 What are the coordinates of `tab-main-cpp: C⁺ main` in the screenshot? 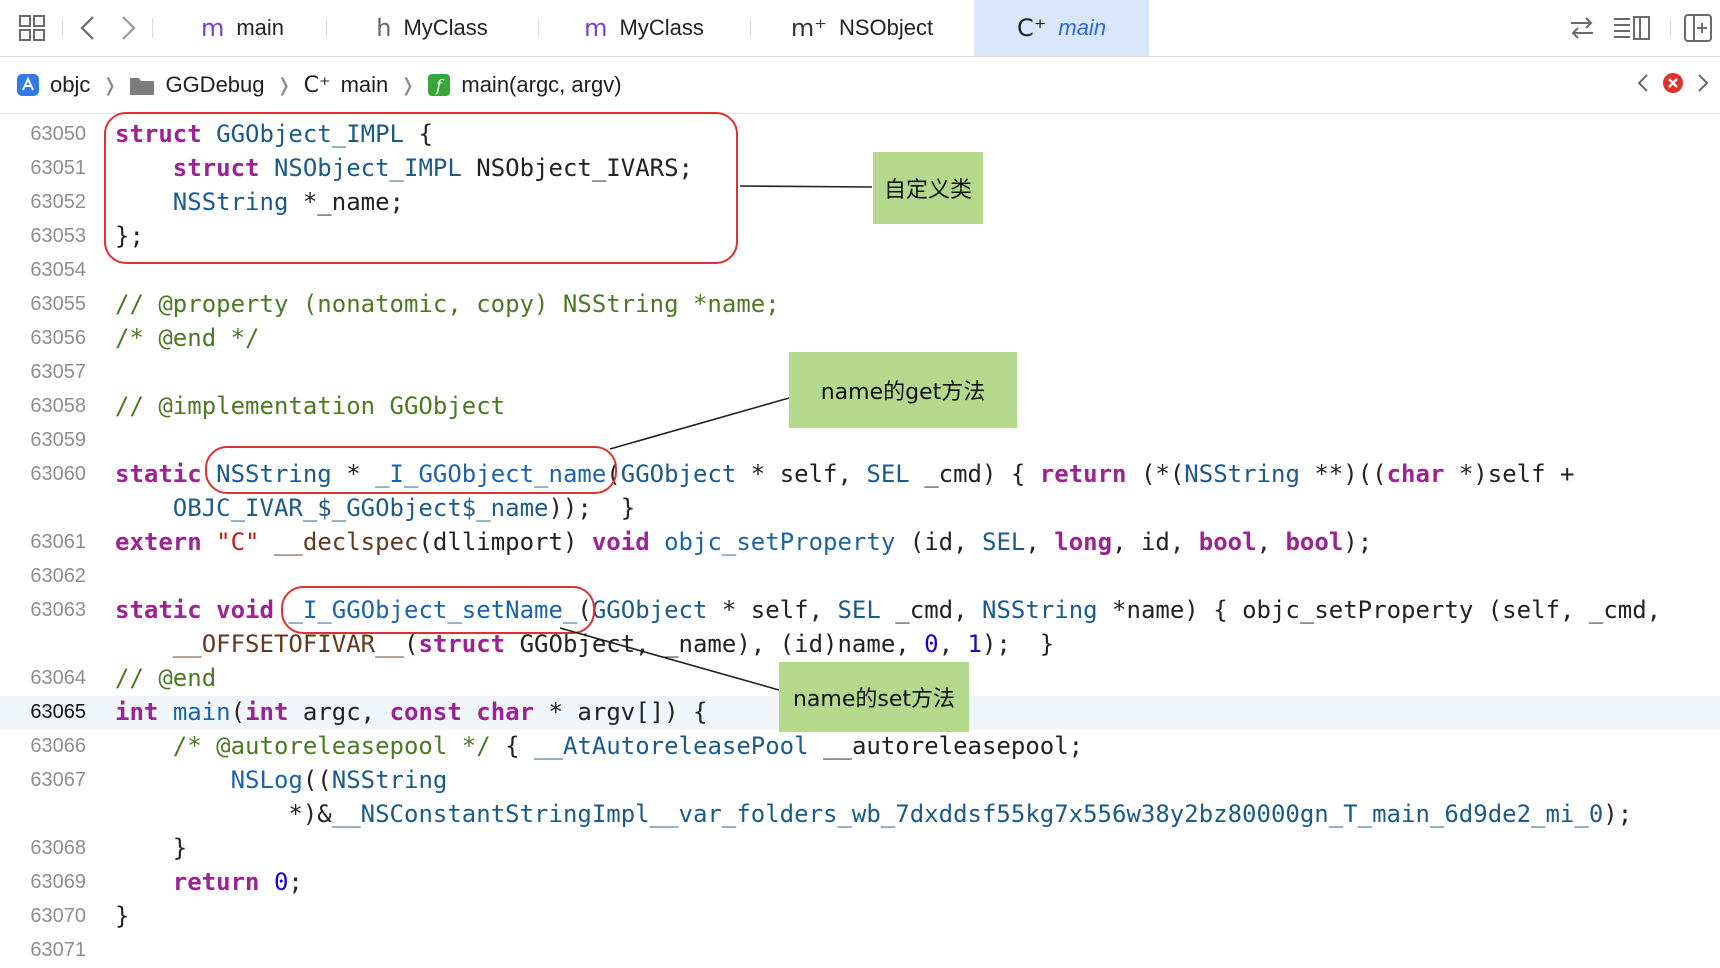 It's located at (1061, 28).